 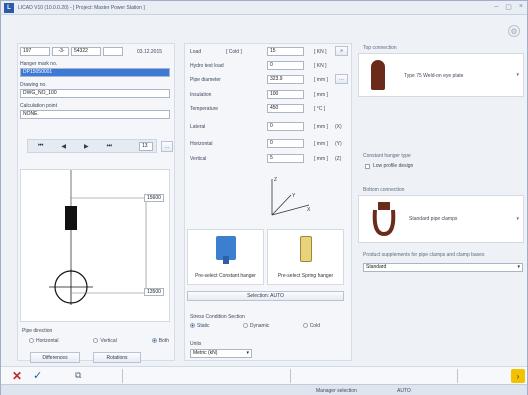 What do you see at coordinates (201, 95) in the screenshot?
I see `parameter-label: Insulation` at bounding box center [201, 95].